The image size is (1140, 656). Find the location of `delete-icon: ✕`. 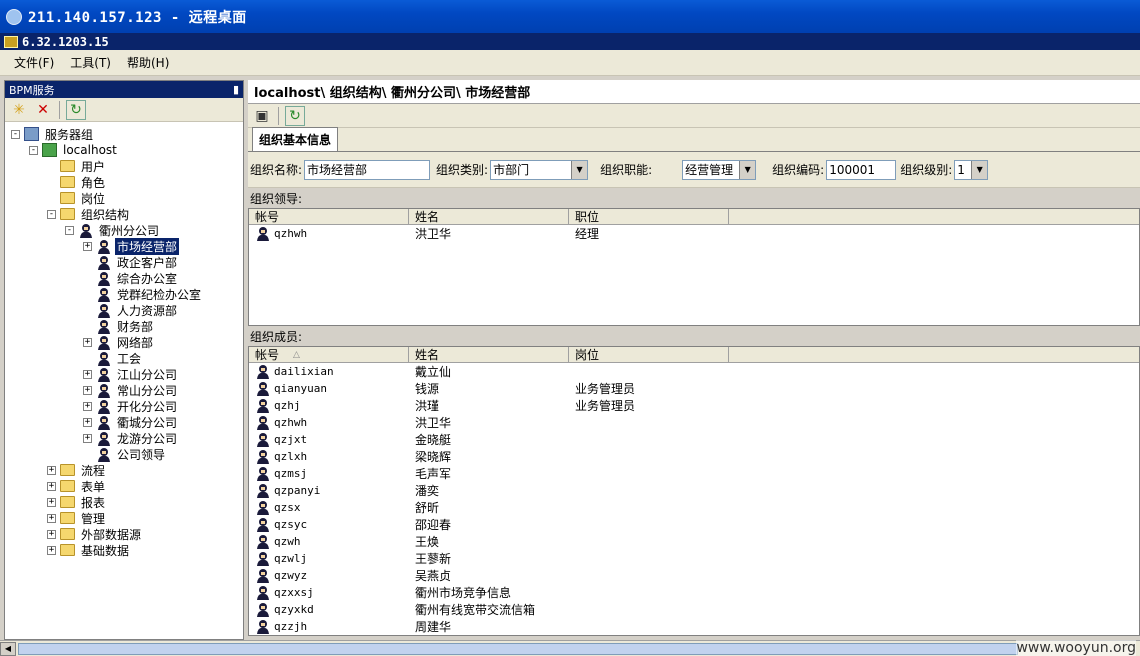

delete-icon: ✕ is located at coordinates (43, 110).